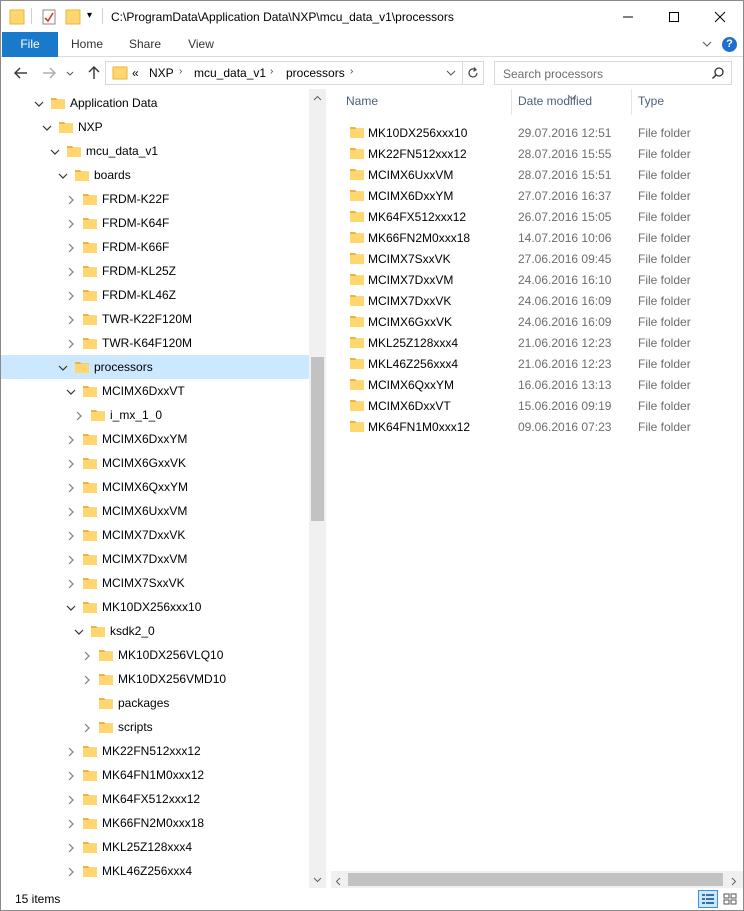 The image size is (744, 911). Describe the element at coordinates (613, 73) in the screenshot. I see `search-input: Search processors` at that location.